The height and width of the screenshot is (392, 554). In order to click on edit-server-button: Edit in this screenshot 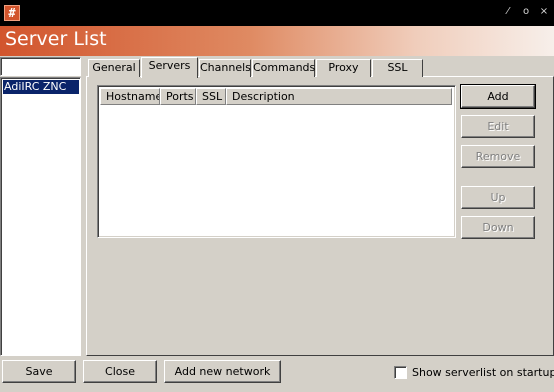, I will do `click(498, 126)`.